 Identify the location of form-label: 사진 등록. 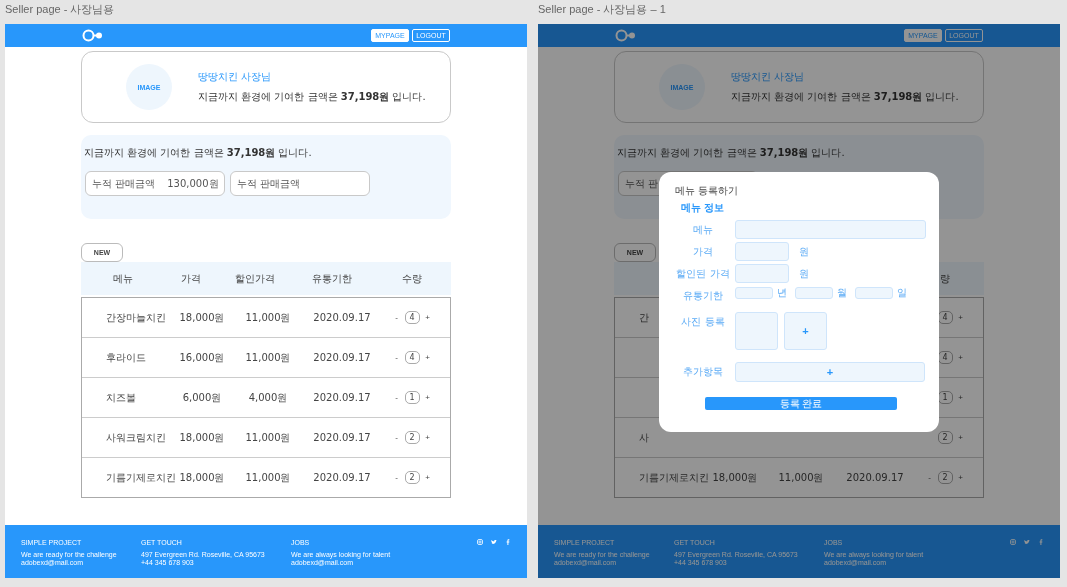
(703, 322).